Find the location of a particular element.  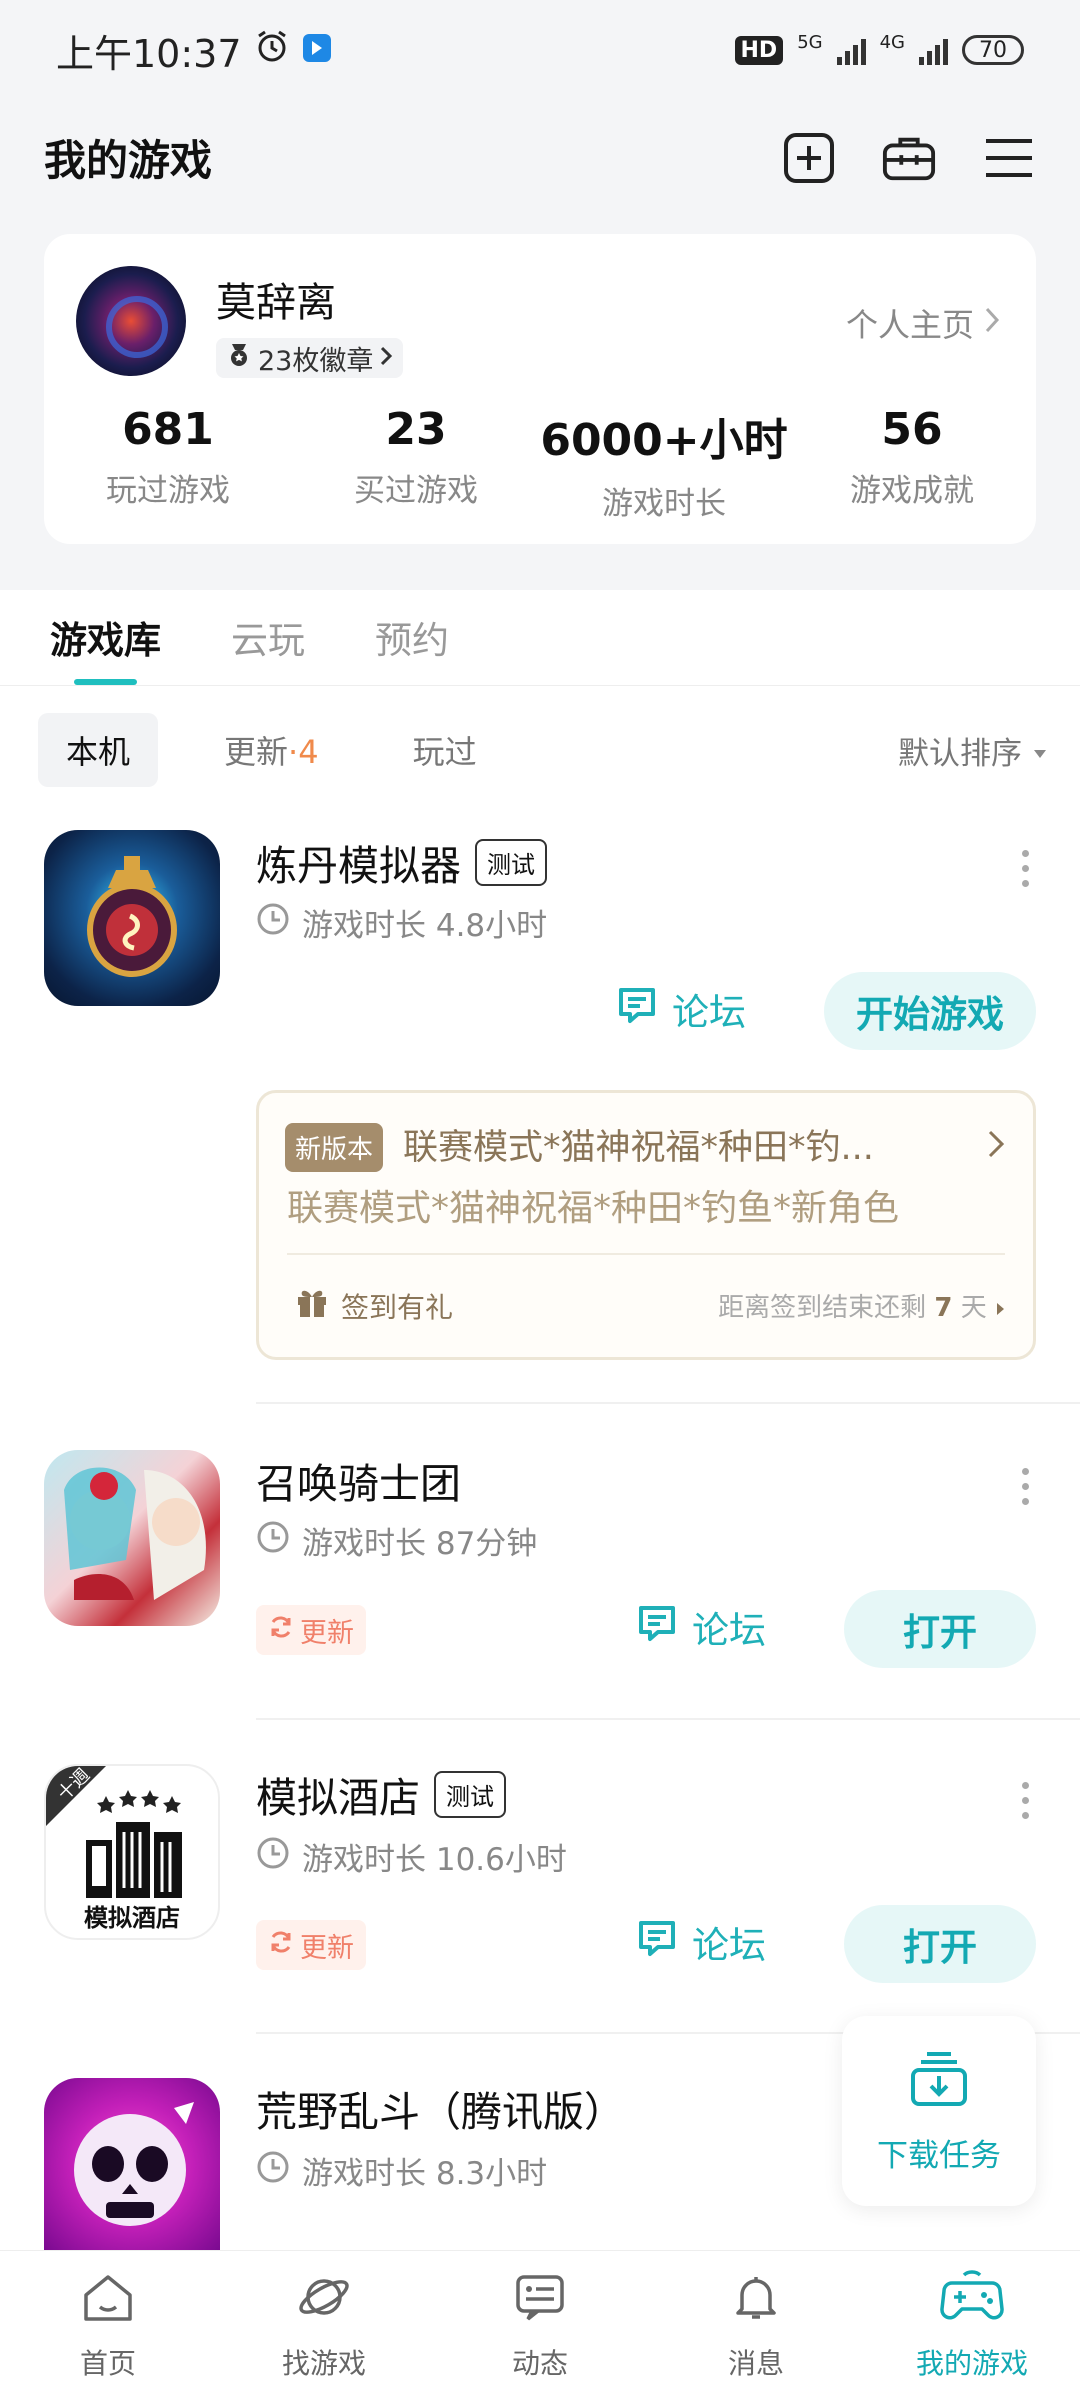

checkin-remaining: 距离签到结束还剩 7 天 is located at coordinates (861, 1305).